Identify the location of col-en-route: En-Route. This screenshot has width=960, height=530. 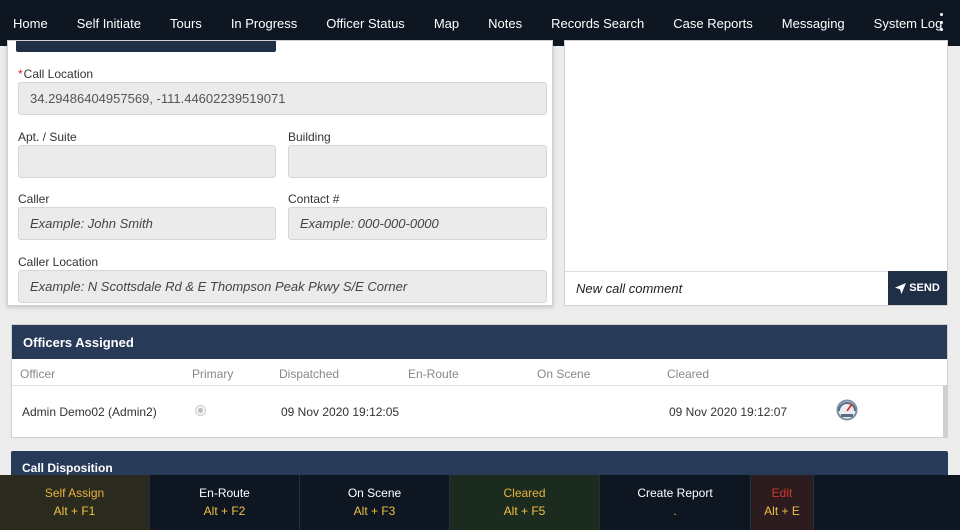
(433, 374).